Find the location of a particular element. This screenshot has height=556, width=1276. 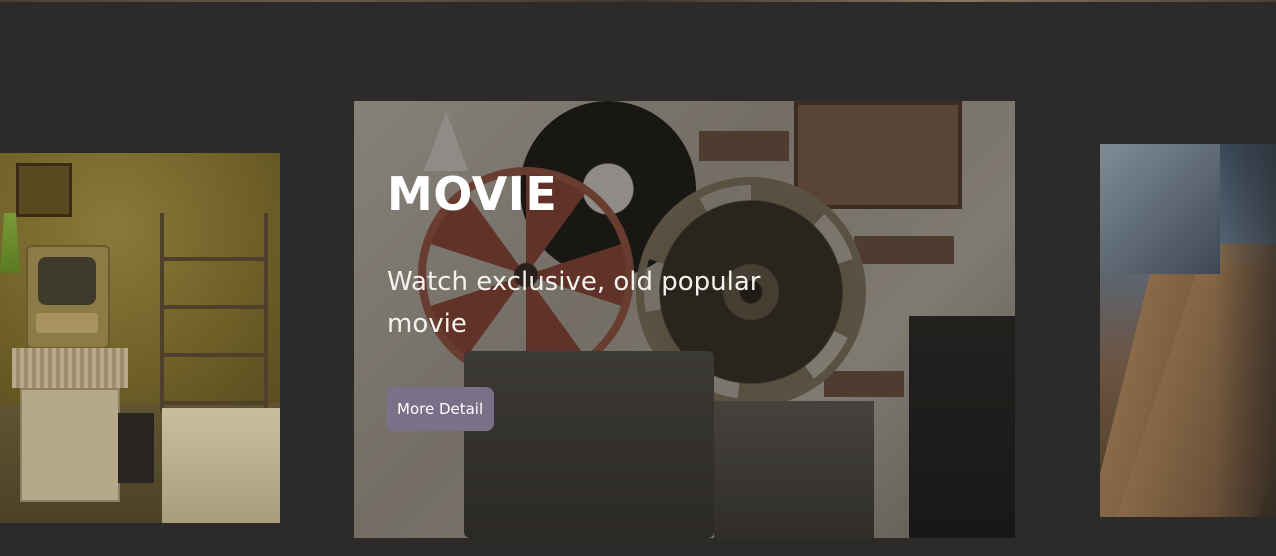

photo-shadow is located at coordinates (1246, 330).